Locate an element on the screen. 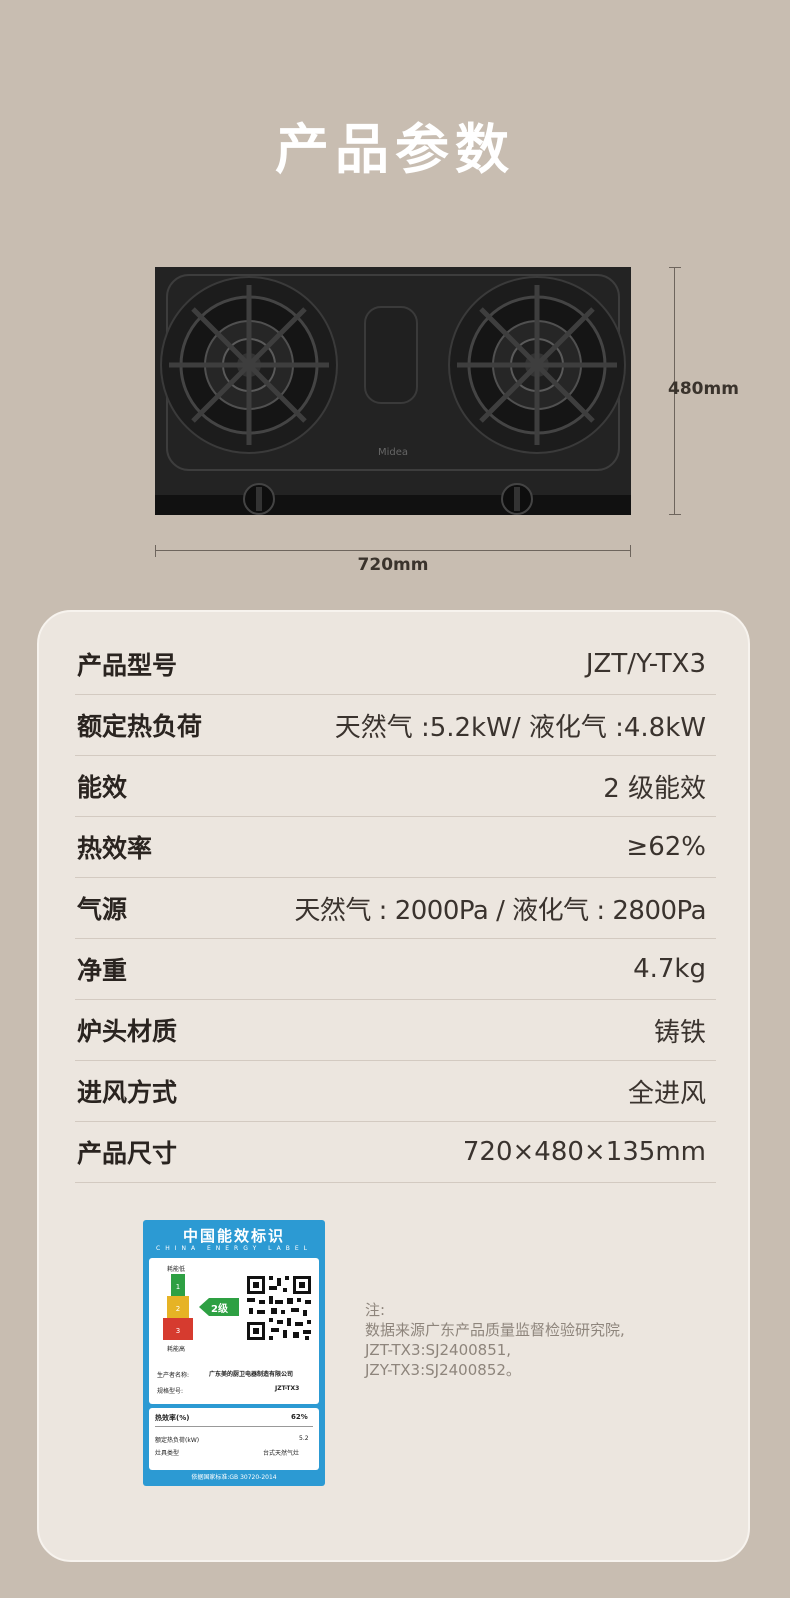 The image size is (790, 1598). right-burner is located at coordinates (537, 365).